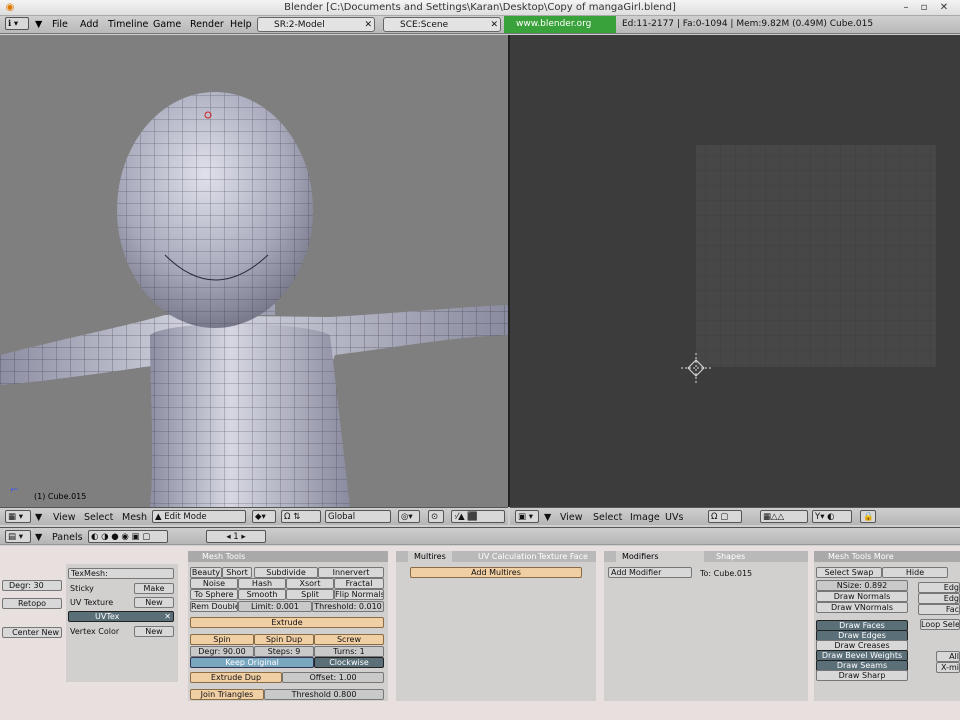 This screenshot has height=720, width=960. I want to click on hide-button: Hide, so click(915, 572).